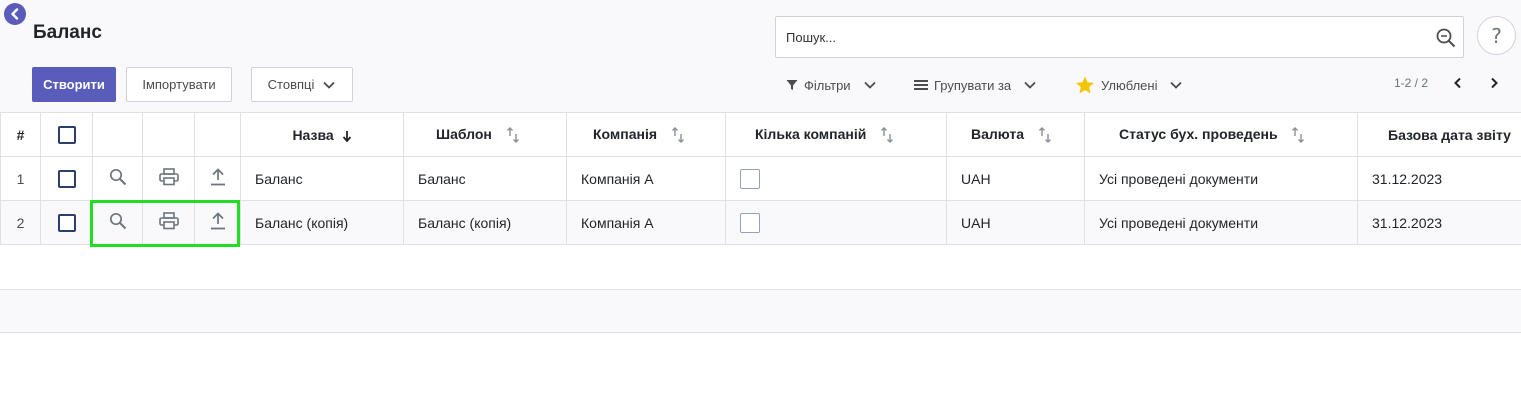 Image resolution: width=1521 pixels, height=416 pixels. Describe the element at coordinates (179, 84) in the screenshot. I see `import-button: Імпортувати` at that location.